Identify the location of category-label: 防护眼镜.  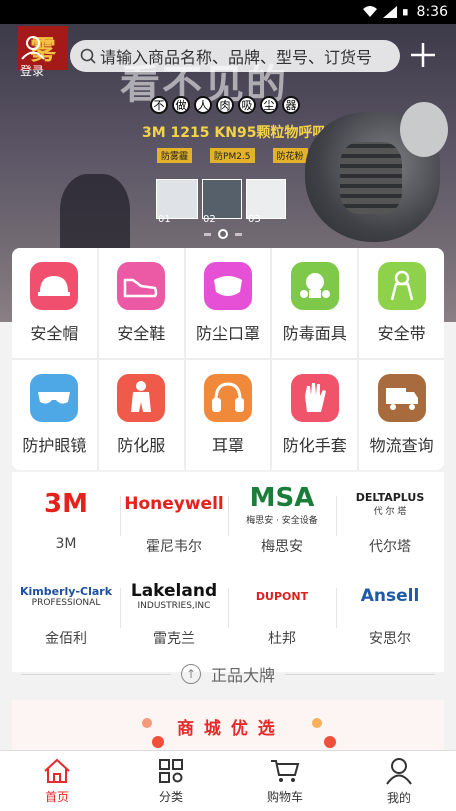
(54, 445).